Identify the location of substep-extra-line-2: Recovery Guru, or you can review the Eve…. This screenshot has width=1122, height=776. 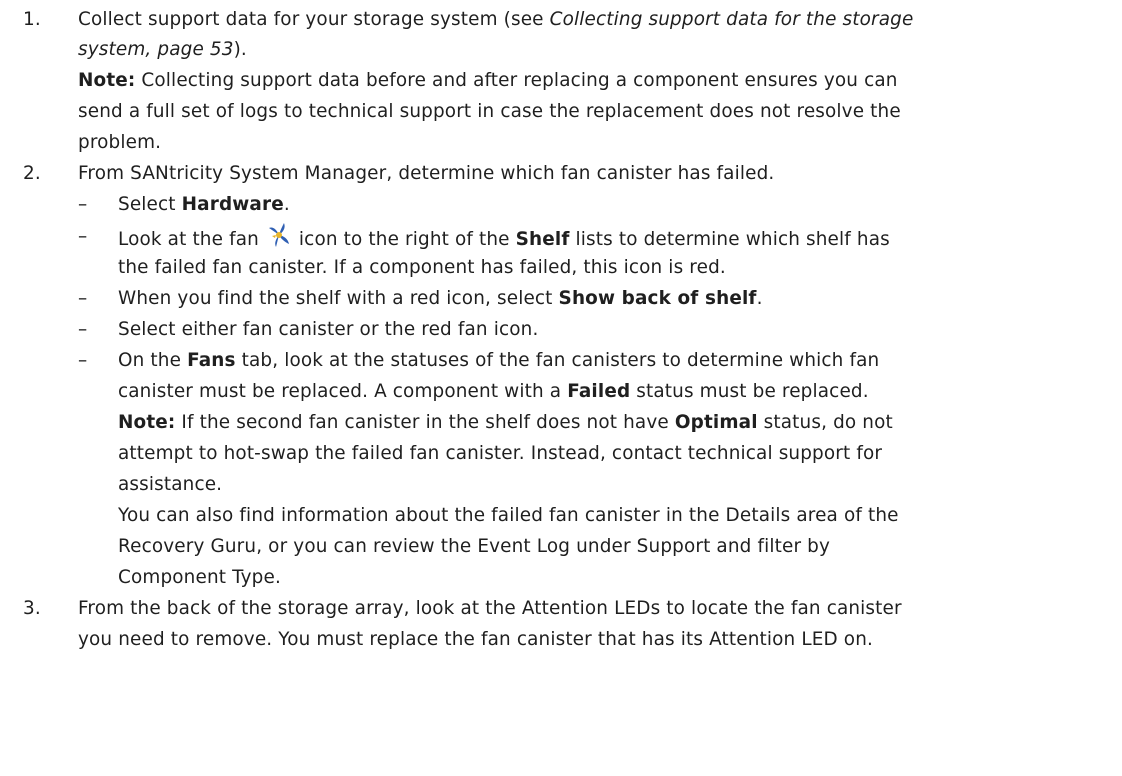
(474, 546).